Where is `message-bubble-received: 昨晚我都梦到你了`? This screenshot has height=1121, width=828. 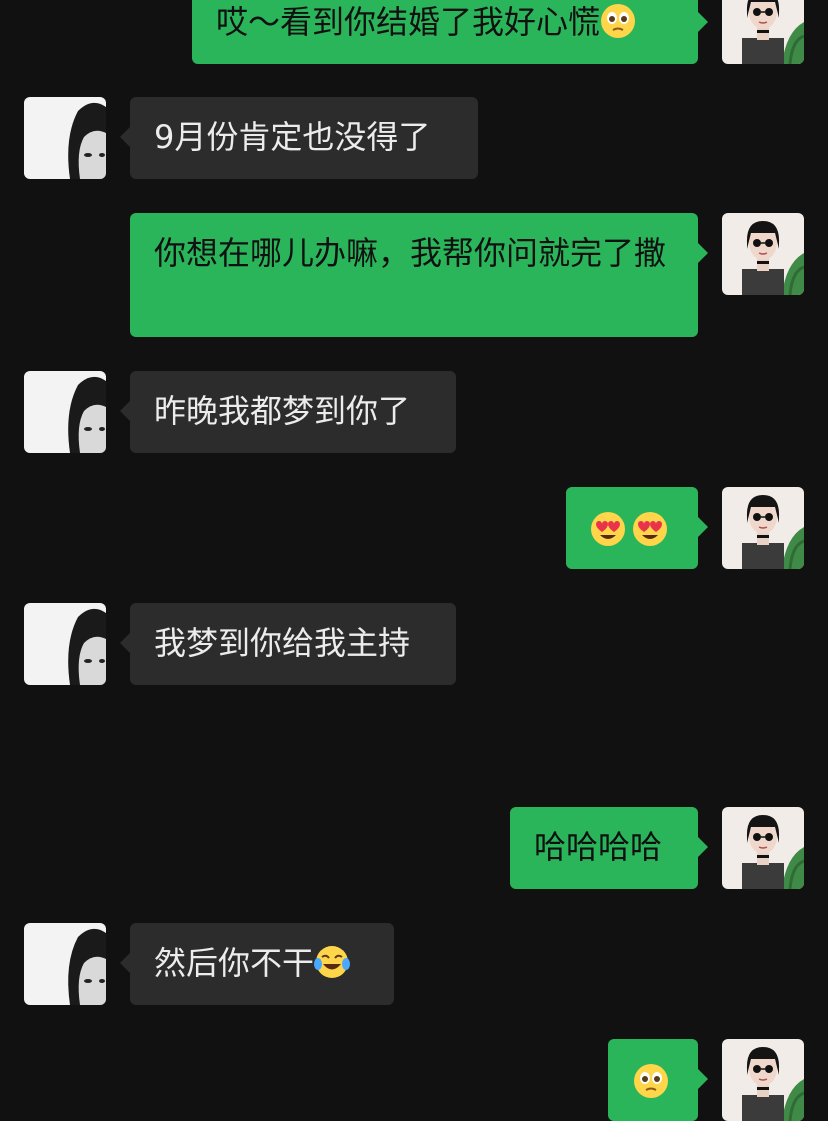
message-bubble-received: 昨晚我都梦到你了 is located at coordinates (288, 412).